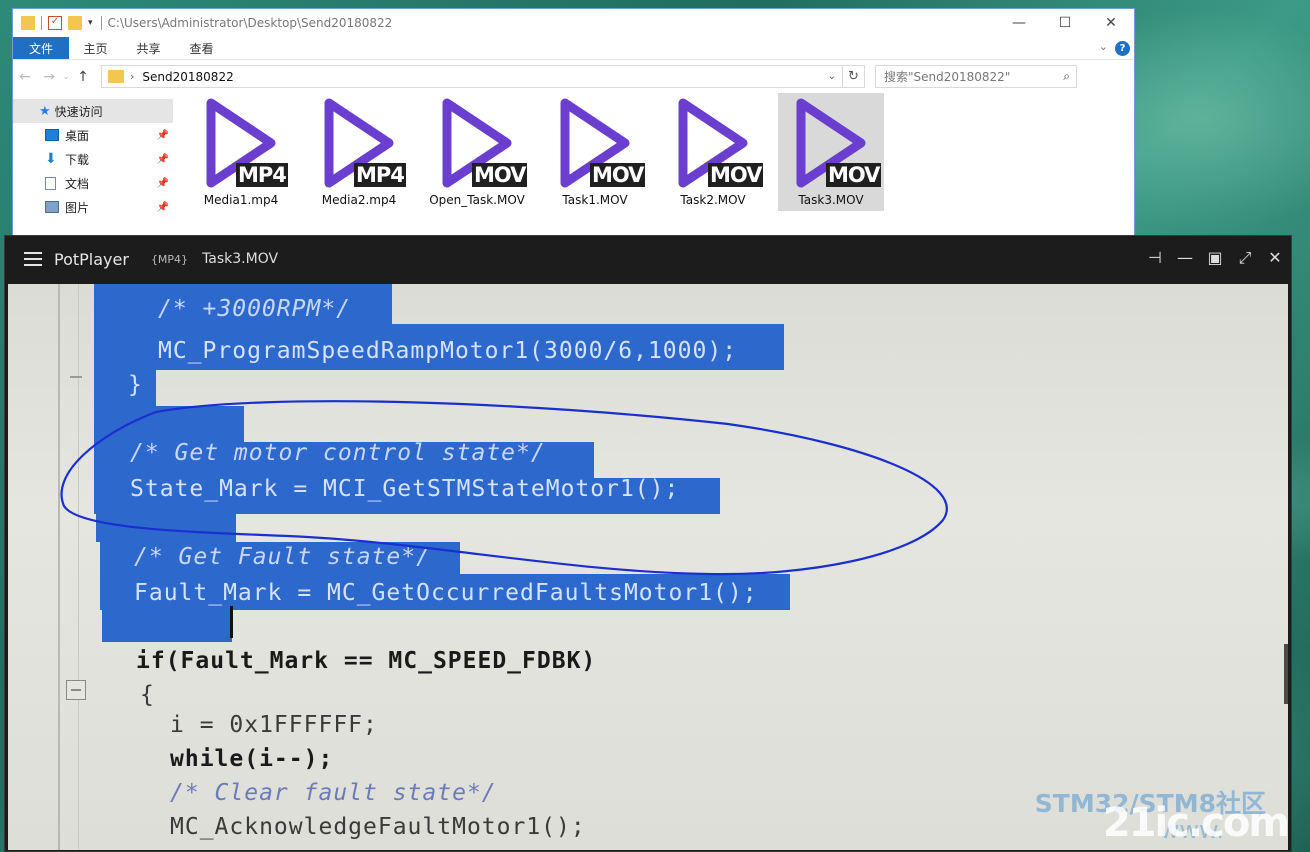 The image size is (1310, 852). What do you see at coordinates (91, 259) in the screenshot?
I see `app-name: PotPlayer` at bounding box center [91, 259].